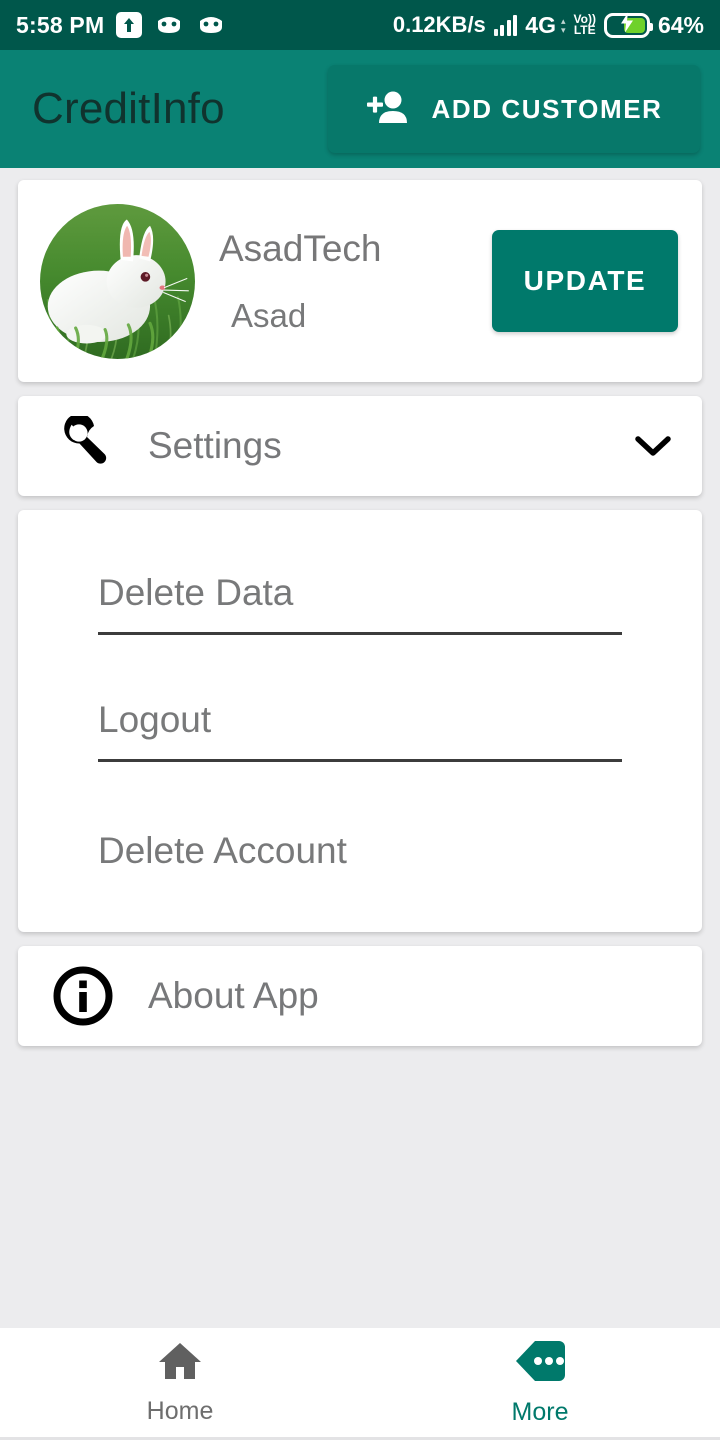 Image resolution: width=720 pixels, height=1440 pixels. Describe the element at coordinates (360, 591) in the screenshot. I see `settings-item-delete-data: Delete Data` at that location.